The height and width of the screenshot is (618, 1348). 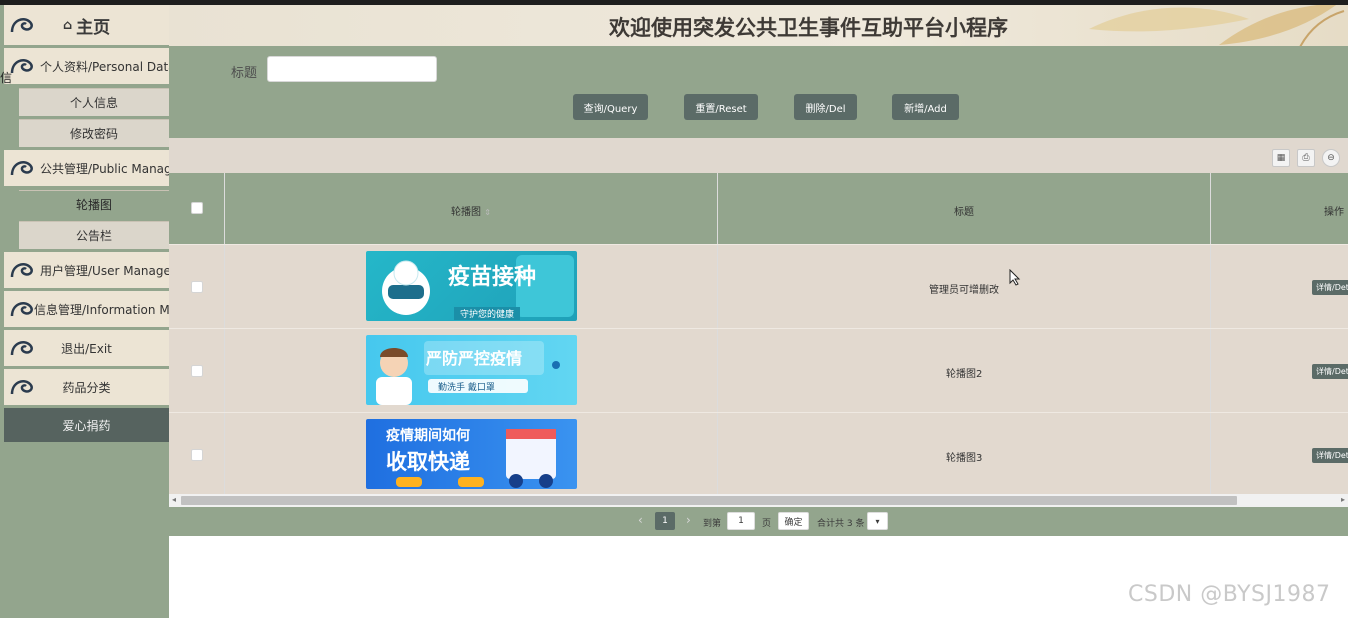 I want to click on sidebar-item-label: 药品分类, so click(x=86, y=387).